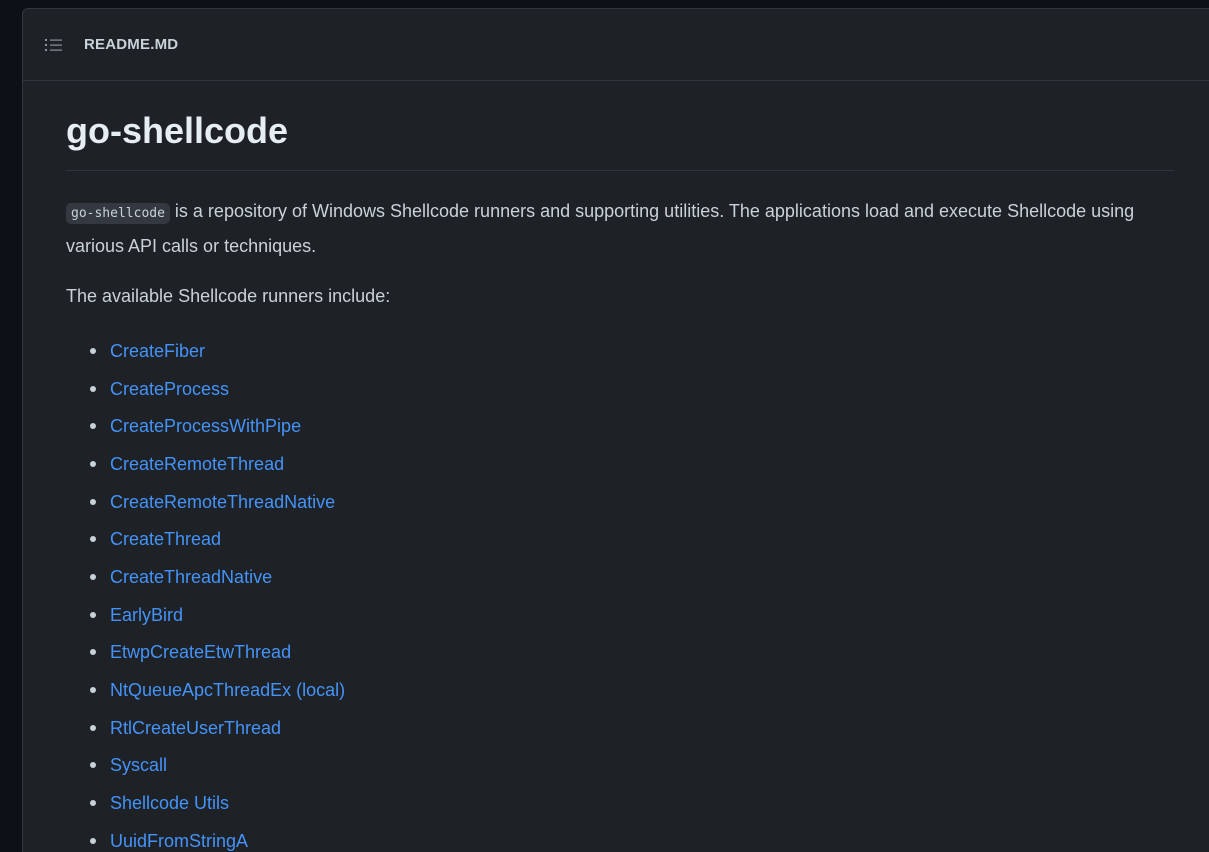  I want to click on page-title: go-shellcode, so click(620, 140).